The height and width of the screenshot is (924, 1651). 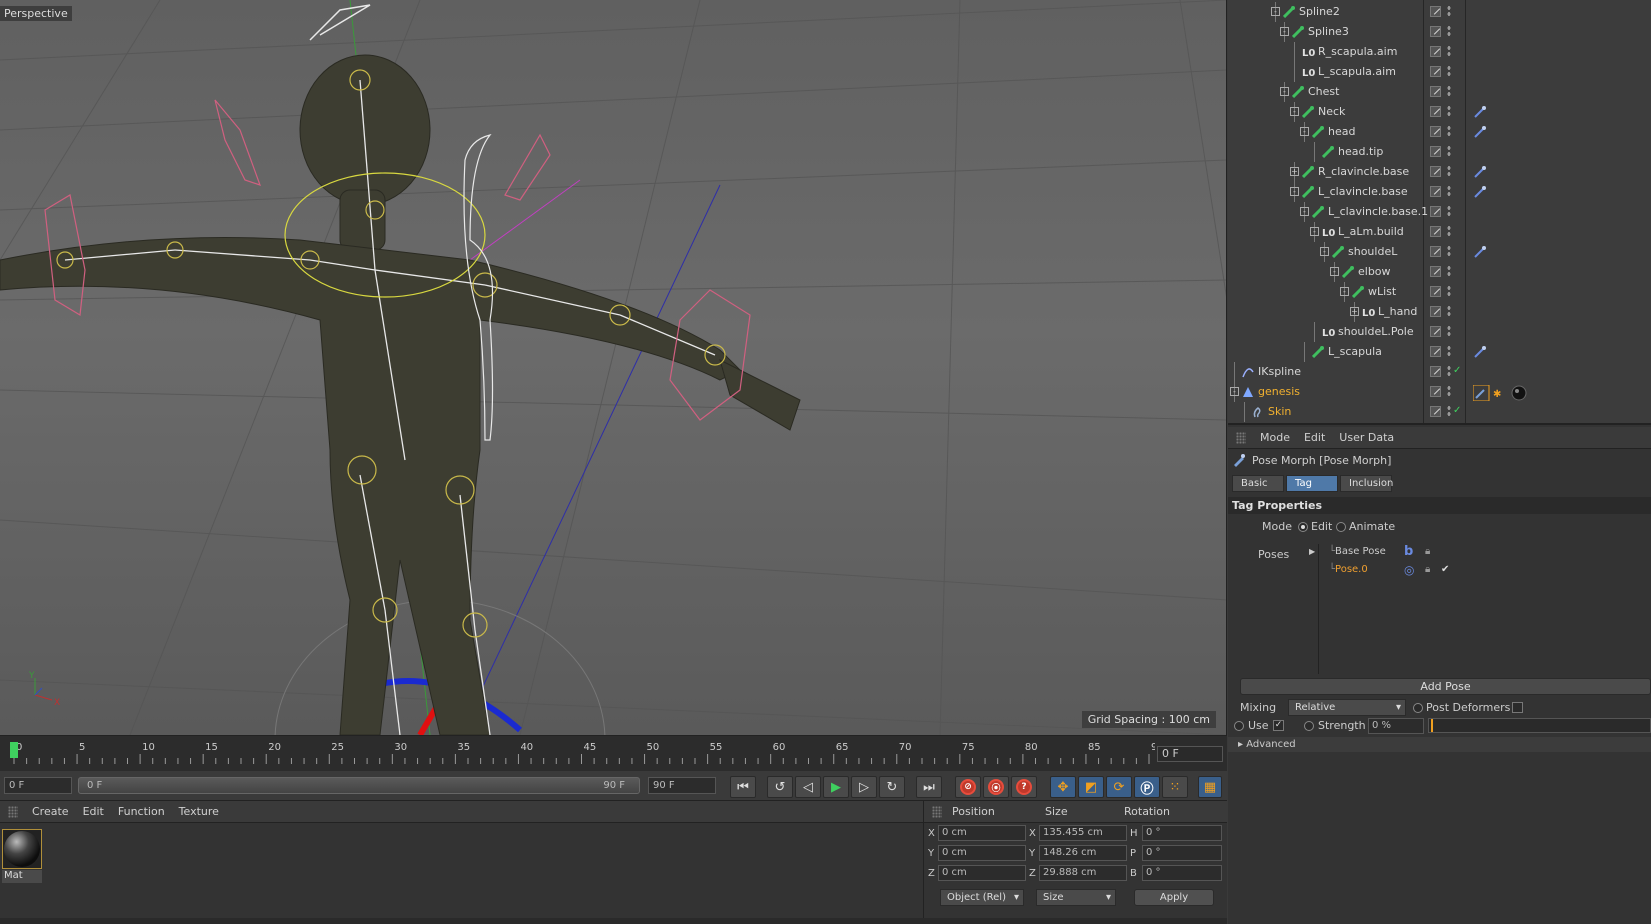 What do you see at coordinates (1439, 152) in the screenshot?
I see `object-row: head.tip` at bounding box center [1439, 152].